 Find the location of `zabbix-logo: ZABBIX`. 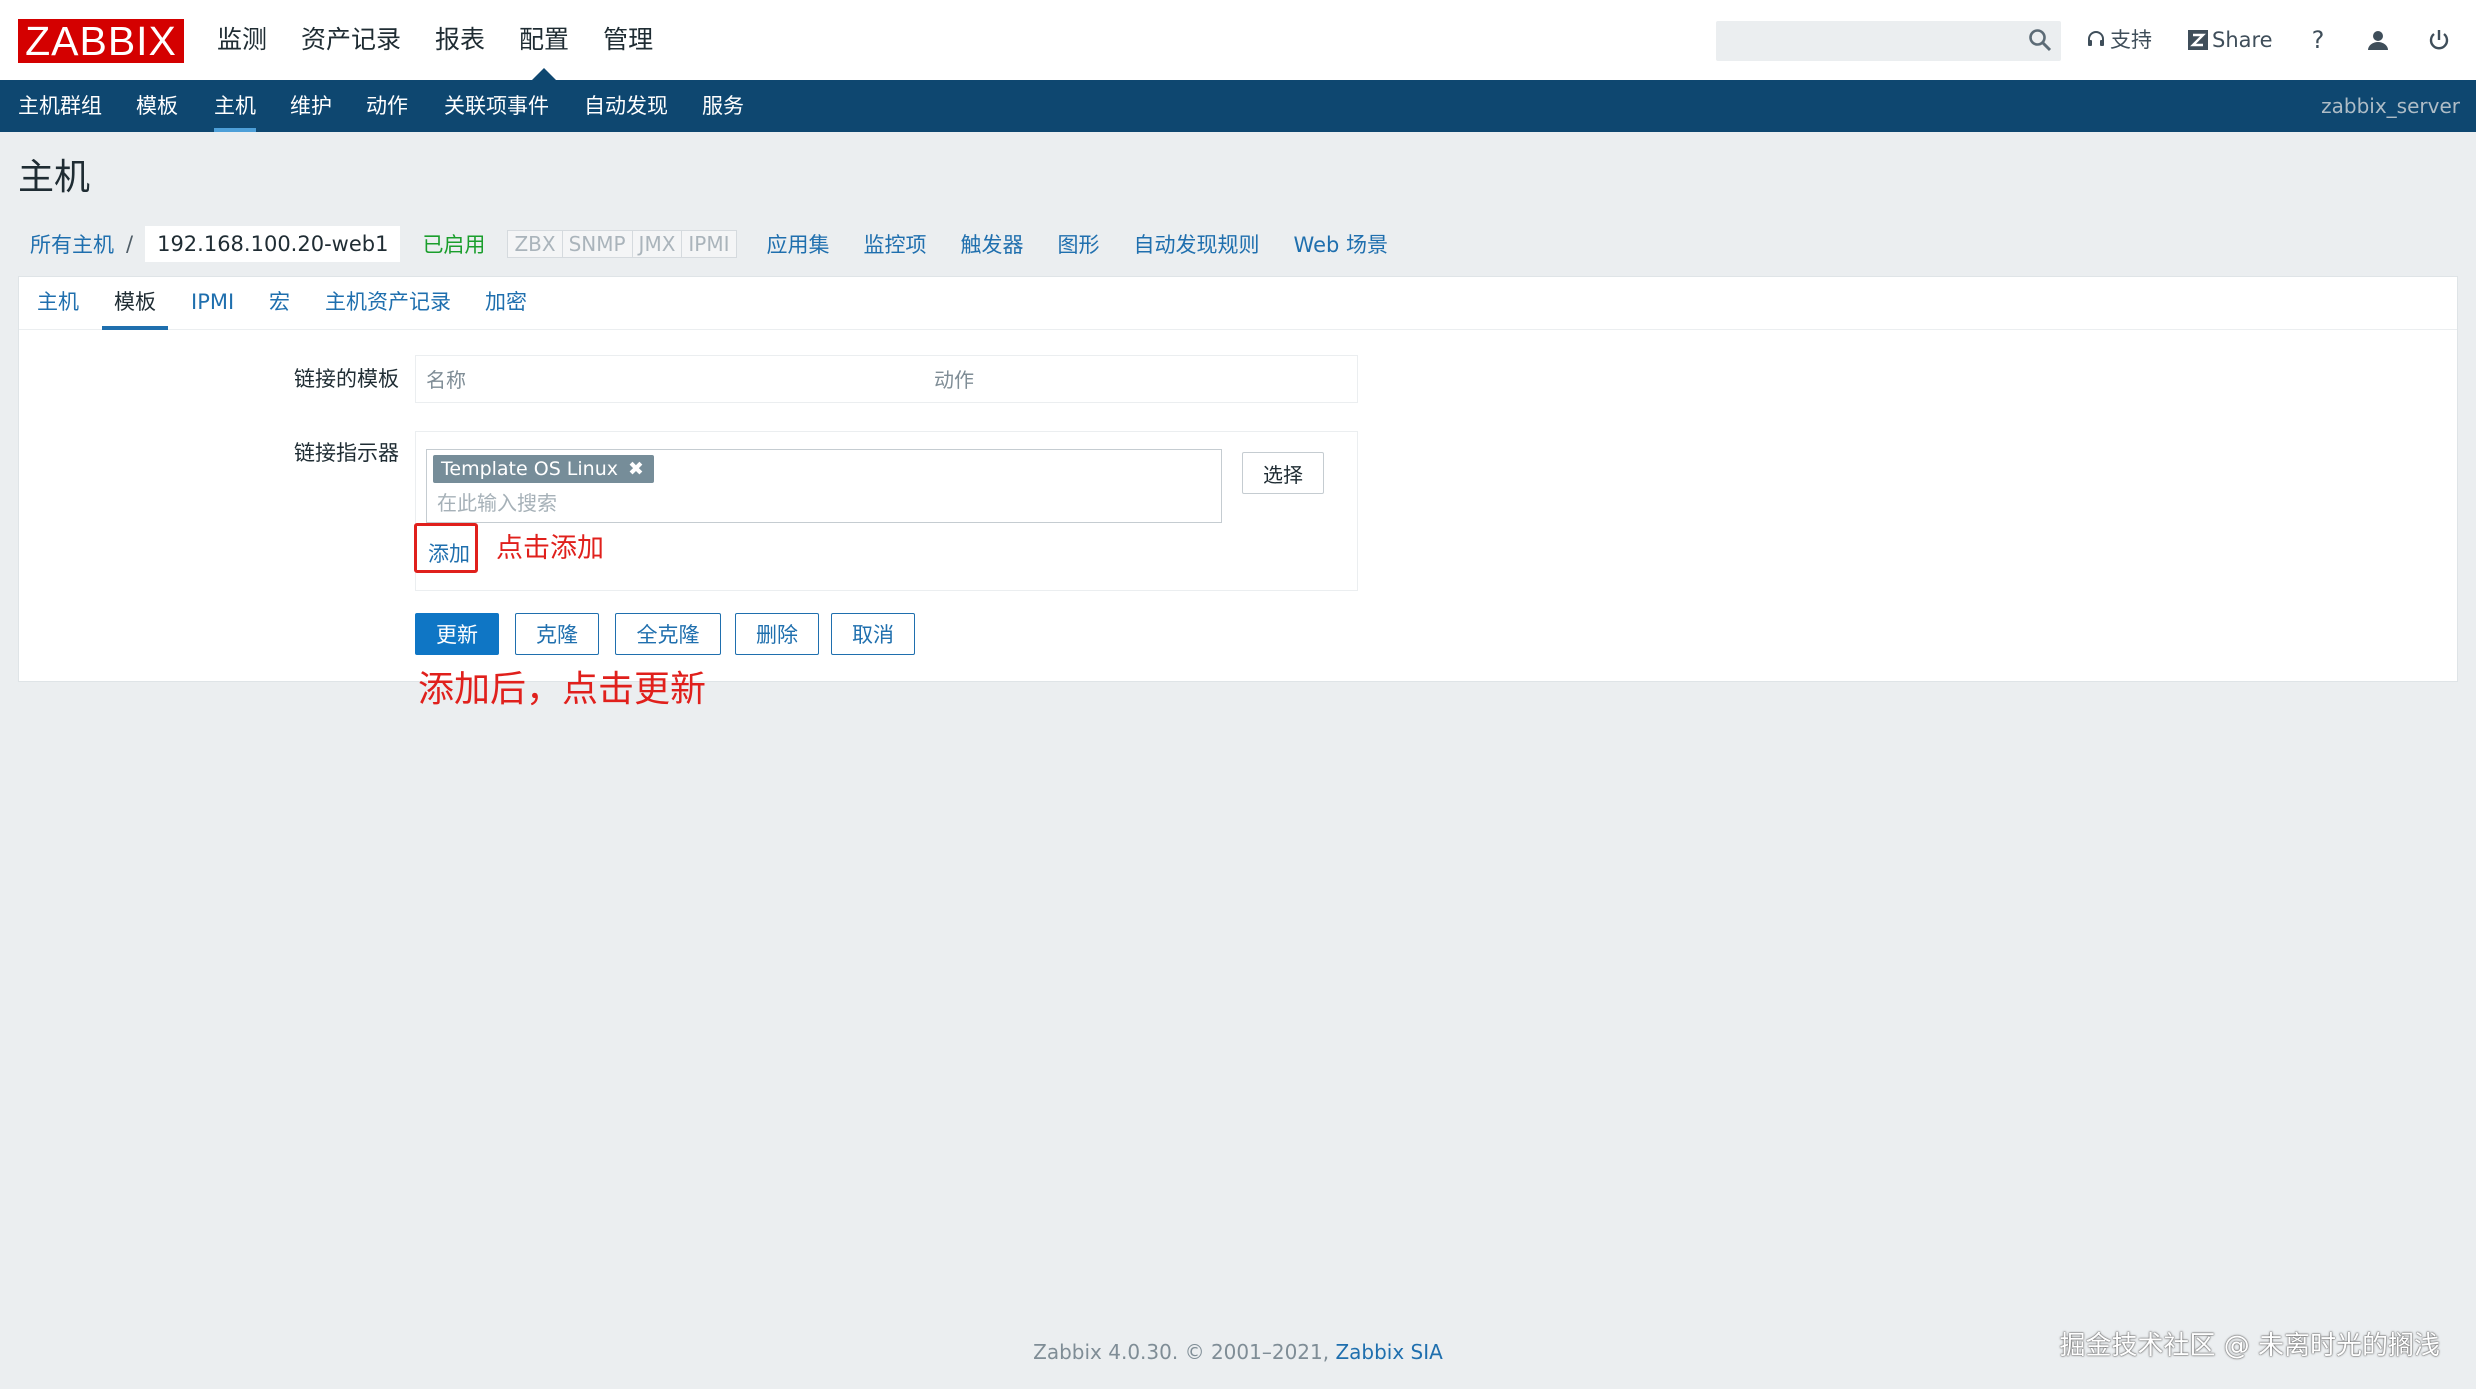

zabbix-logo: ZABBIX is located at coordinates (101, 41).